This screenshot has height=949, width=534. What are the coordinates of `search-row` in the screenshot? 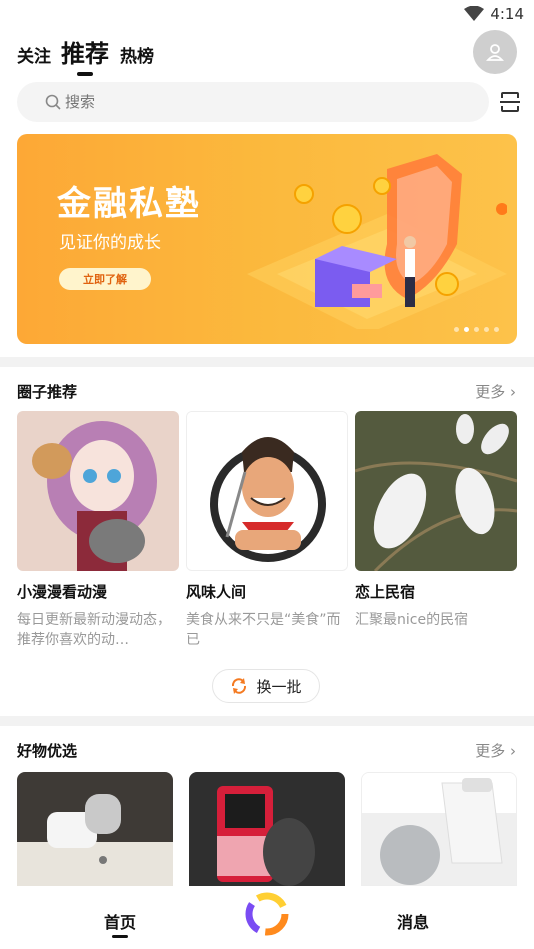 It's located at (267, 102).